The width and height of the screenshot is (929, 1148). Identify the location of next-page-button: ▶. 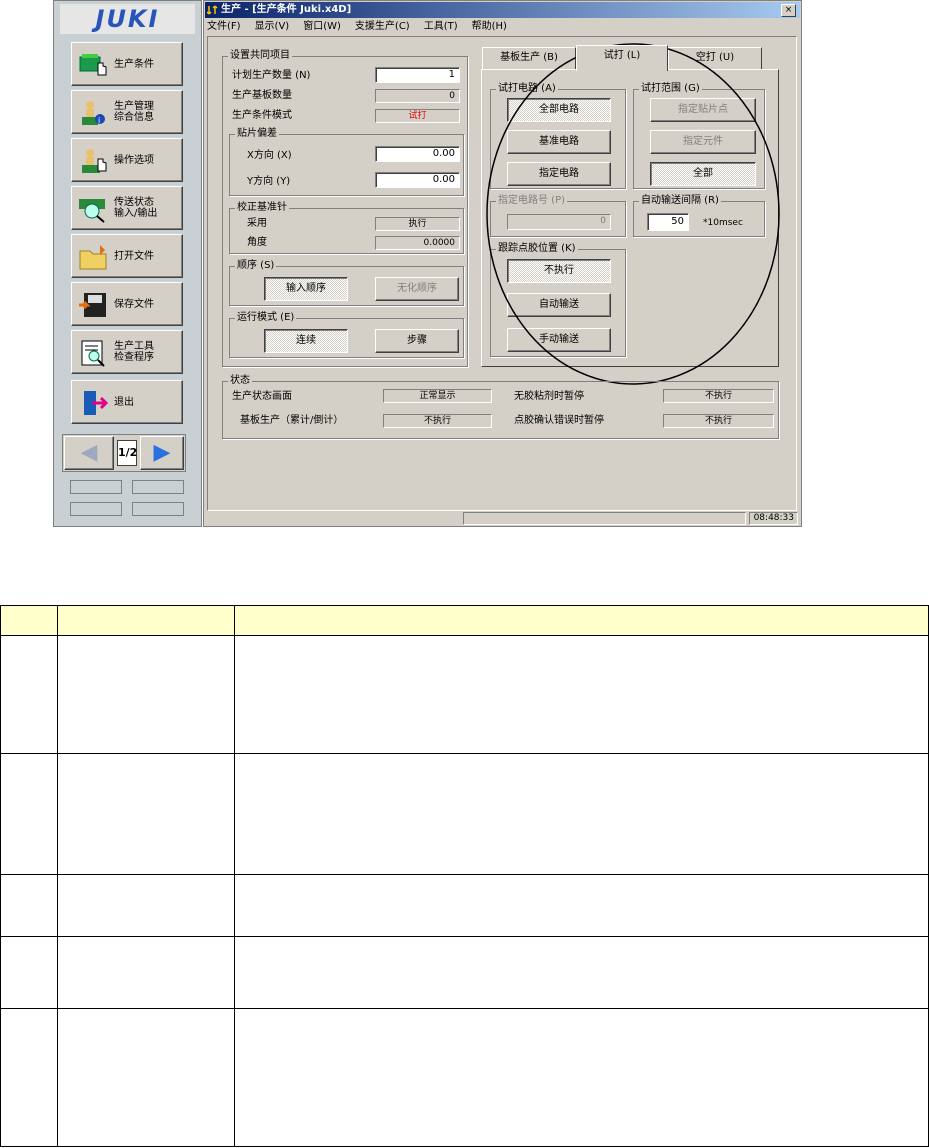
(162, 453).